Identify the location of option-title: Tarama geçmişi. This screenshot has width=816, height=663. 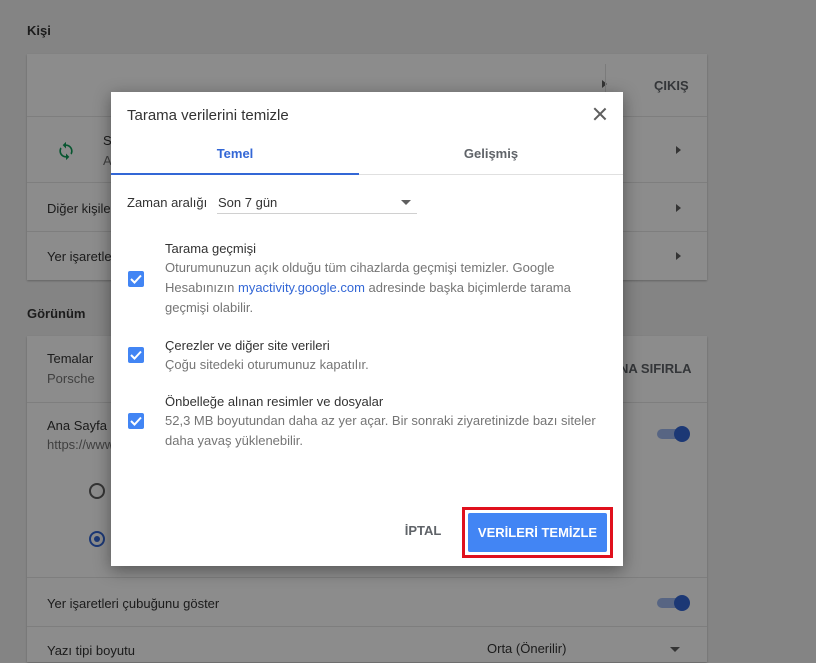
(211, 248).